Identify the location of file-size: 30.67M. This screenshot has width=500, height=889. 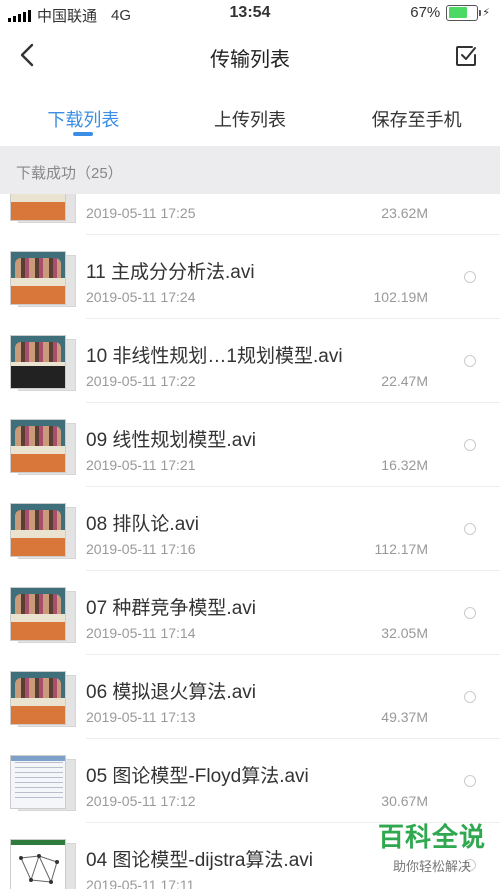
(404, 801).